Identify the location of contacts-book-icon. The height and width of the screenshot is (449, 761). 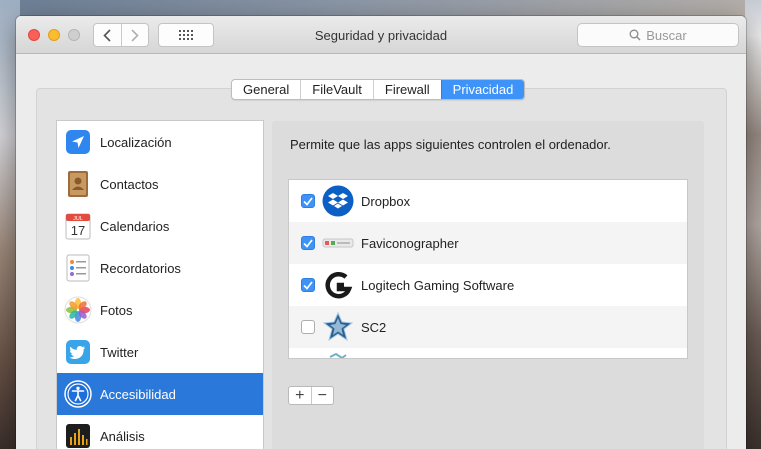
(78, 184).